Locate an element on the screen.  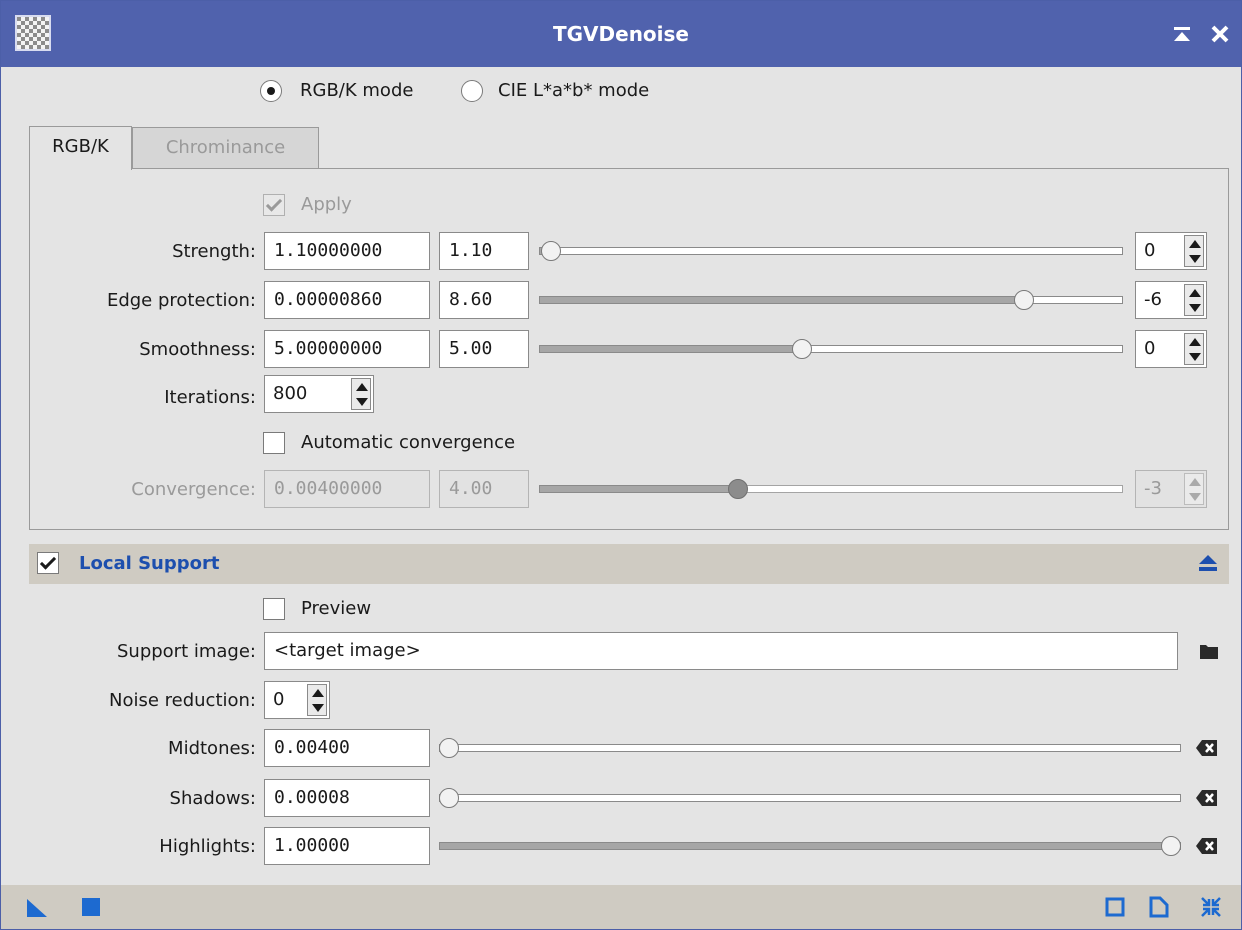
strength-exponent-spinner: 0 is located at coordinates (1171, 251).